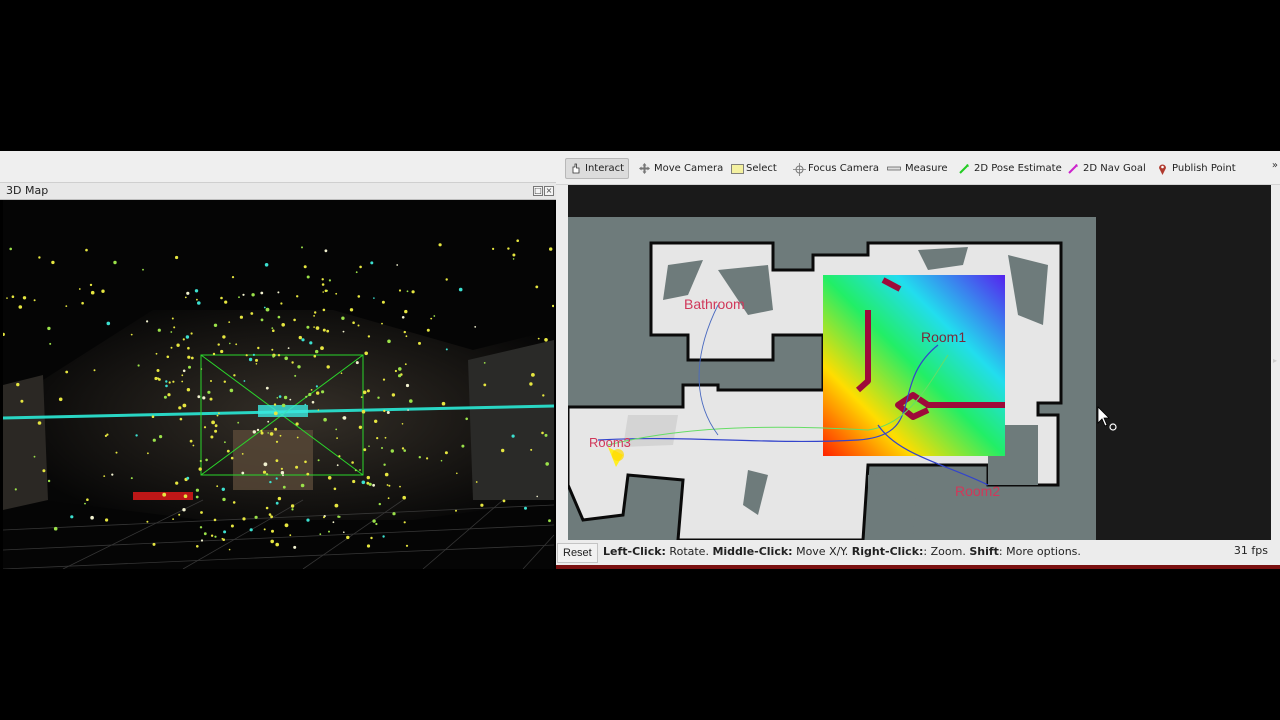 The height and width of the screenshot is (720, 1280). I want to click on toolbar-overflow-icon: », so click(1275, 165).